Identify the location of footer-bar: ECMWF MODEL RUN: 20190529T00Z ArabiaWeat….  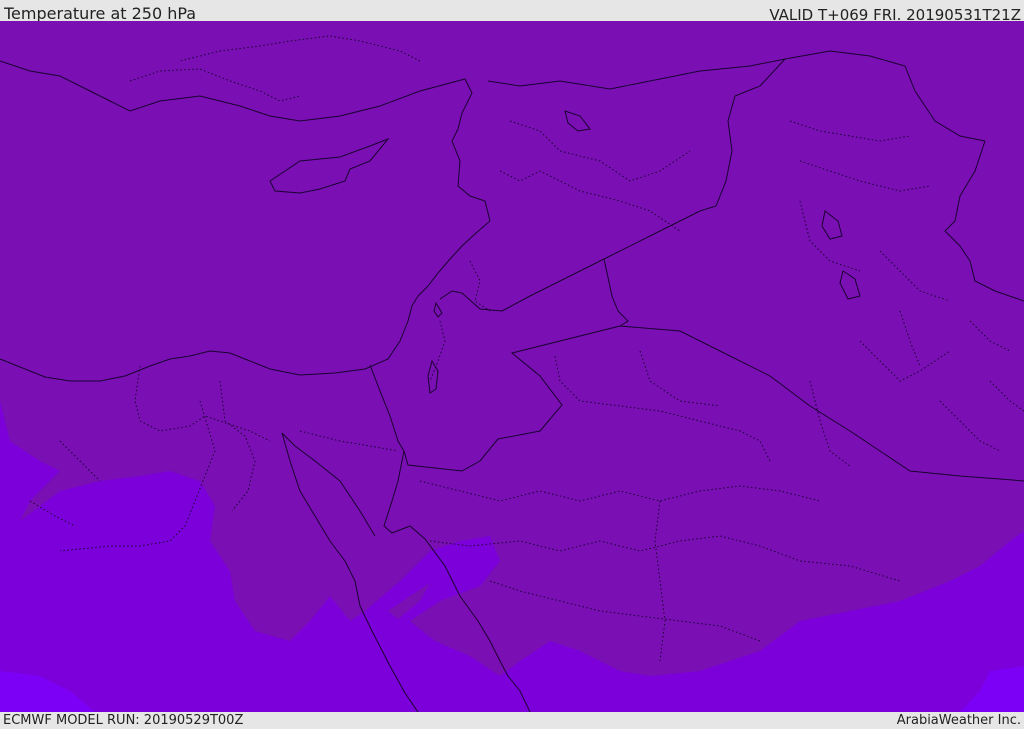
(512, 720).